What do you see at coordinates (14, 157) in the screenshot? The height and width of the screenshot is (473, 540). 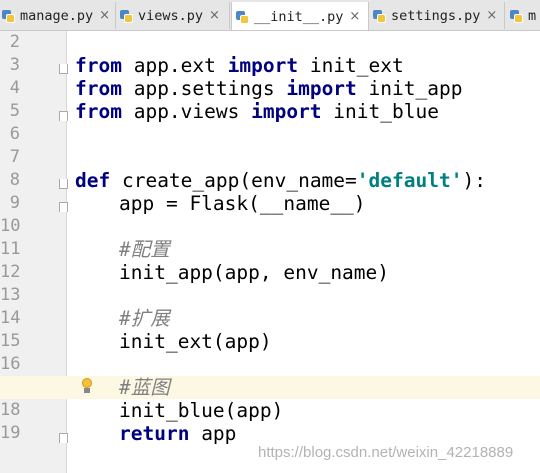 I see `line-number: 7` at bounding box center [14, 157].